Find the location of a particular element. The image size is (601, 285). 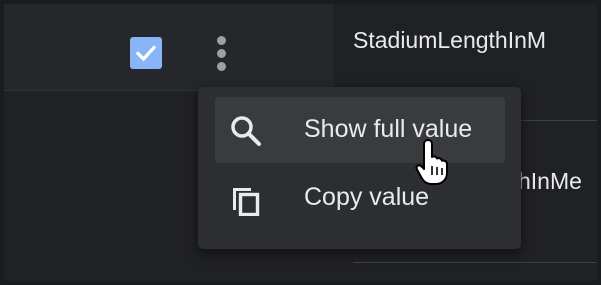

column-header-cell: StadiumLengthInM is located at coordinates (475, 40).